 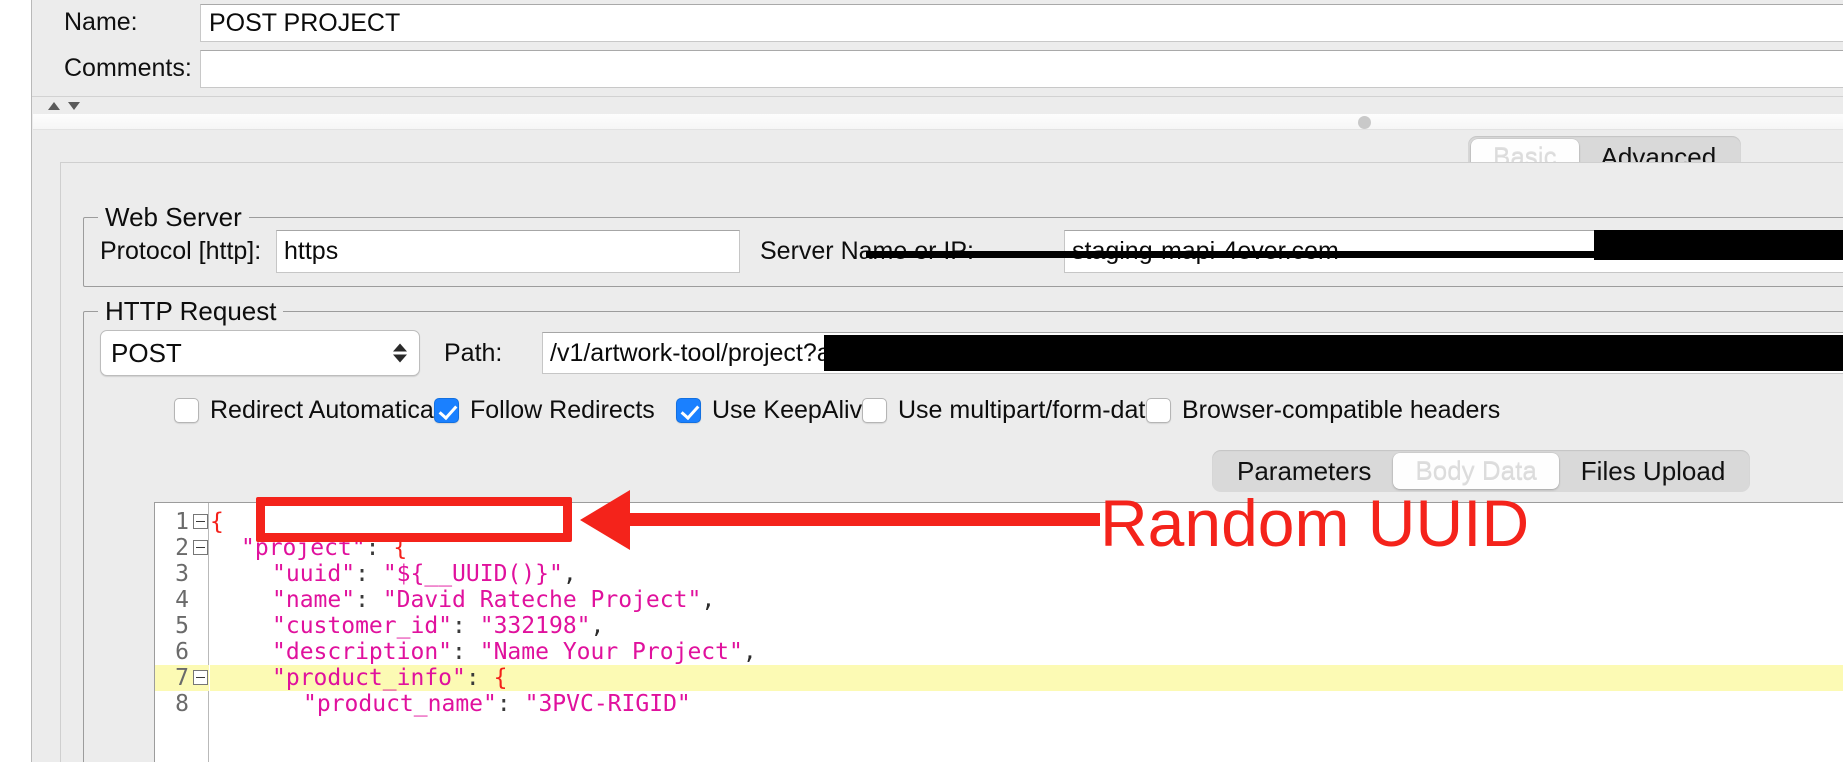 What do you see at coordinates (1653, 471) in the screenshot?
I see `tab-files-upload: Files Upload` at bounding box center [1653, 471].